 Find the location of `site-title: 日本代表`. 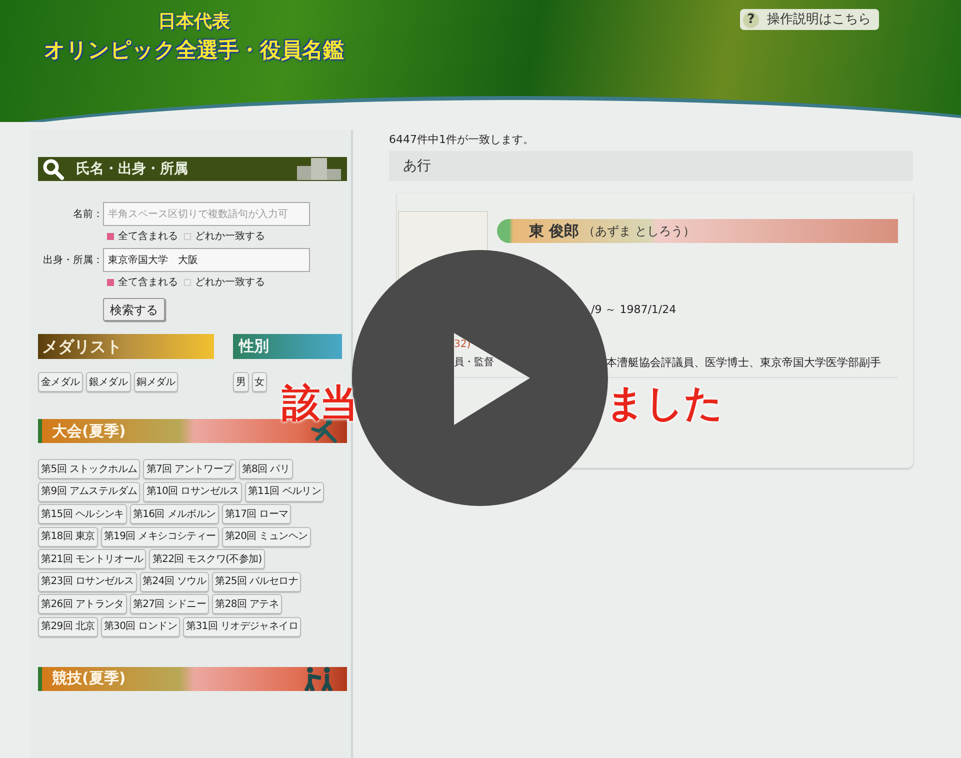

site-title: 日本代表 is located at coordinates (194, 22).